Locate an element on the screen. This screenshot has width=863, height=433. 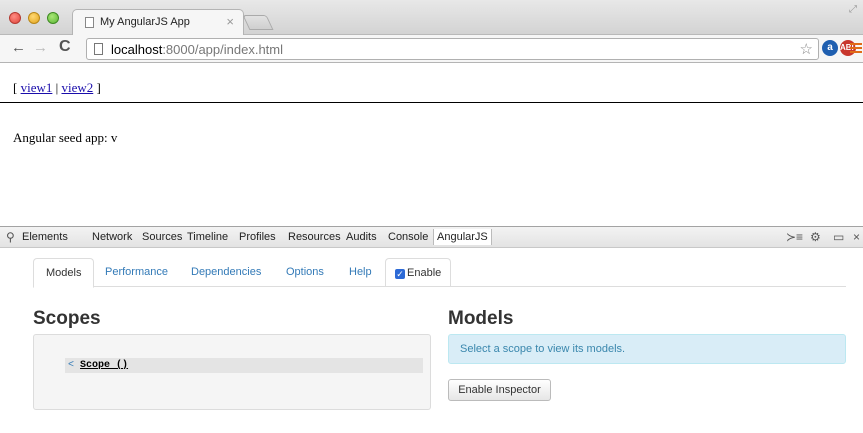
devtools-tab-angularjs: AngularJS is located at coordinates (462, 237).